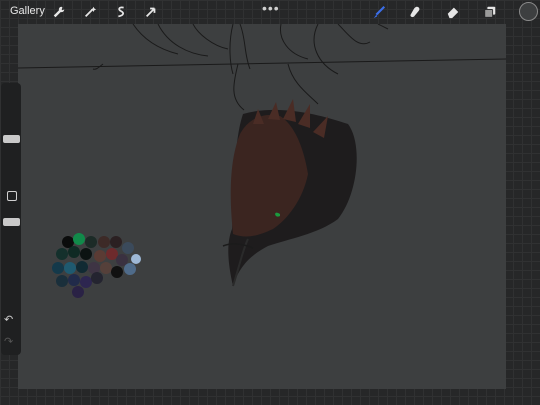  I want to click on modify-button-square, so click(12, 196).